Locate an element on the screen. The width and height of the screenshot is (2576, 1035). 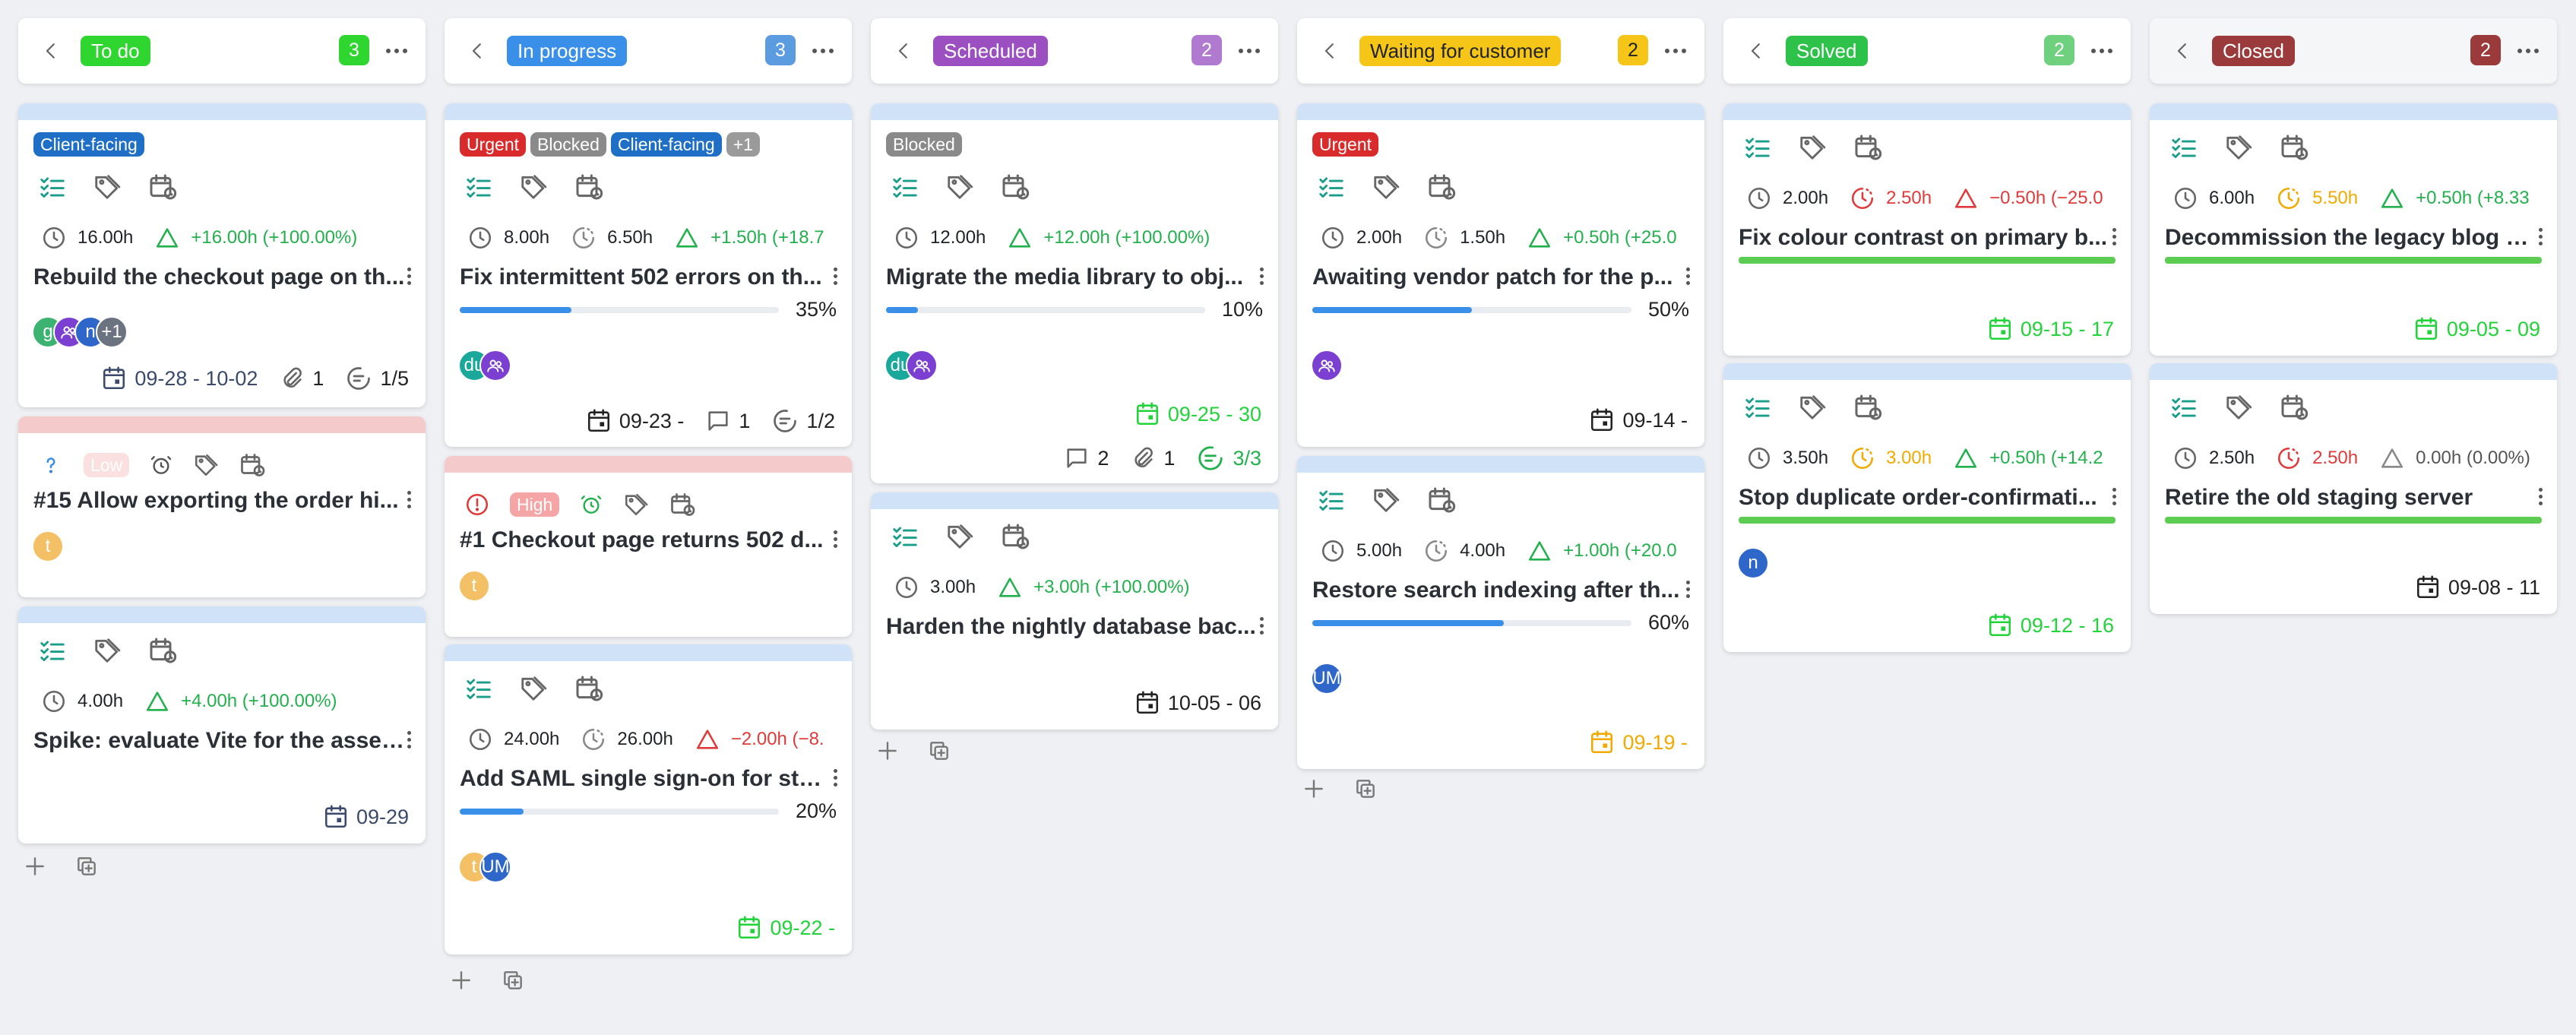
due-dates: 09-23 - is located at coordinates (635, 421).